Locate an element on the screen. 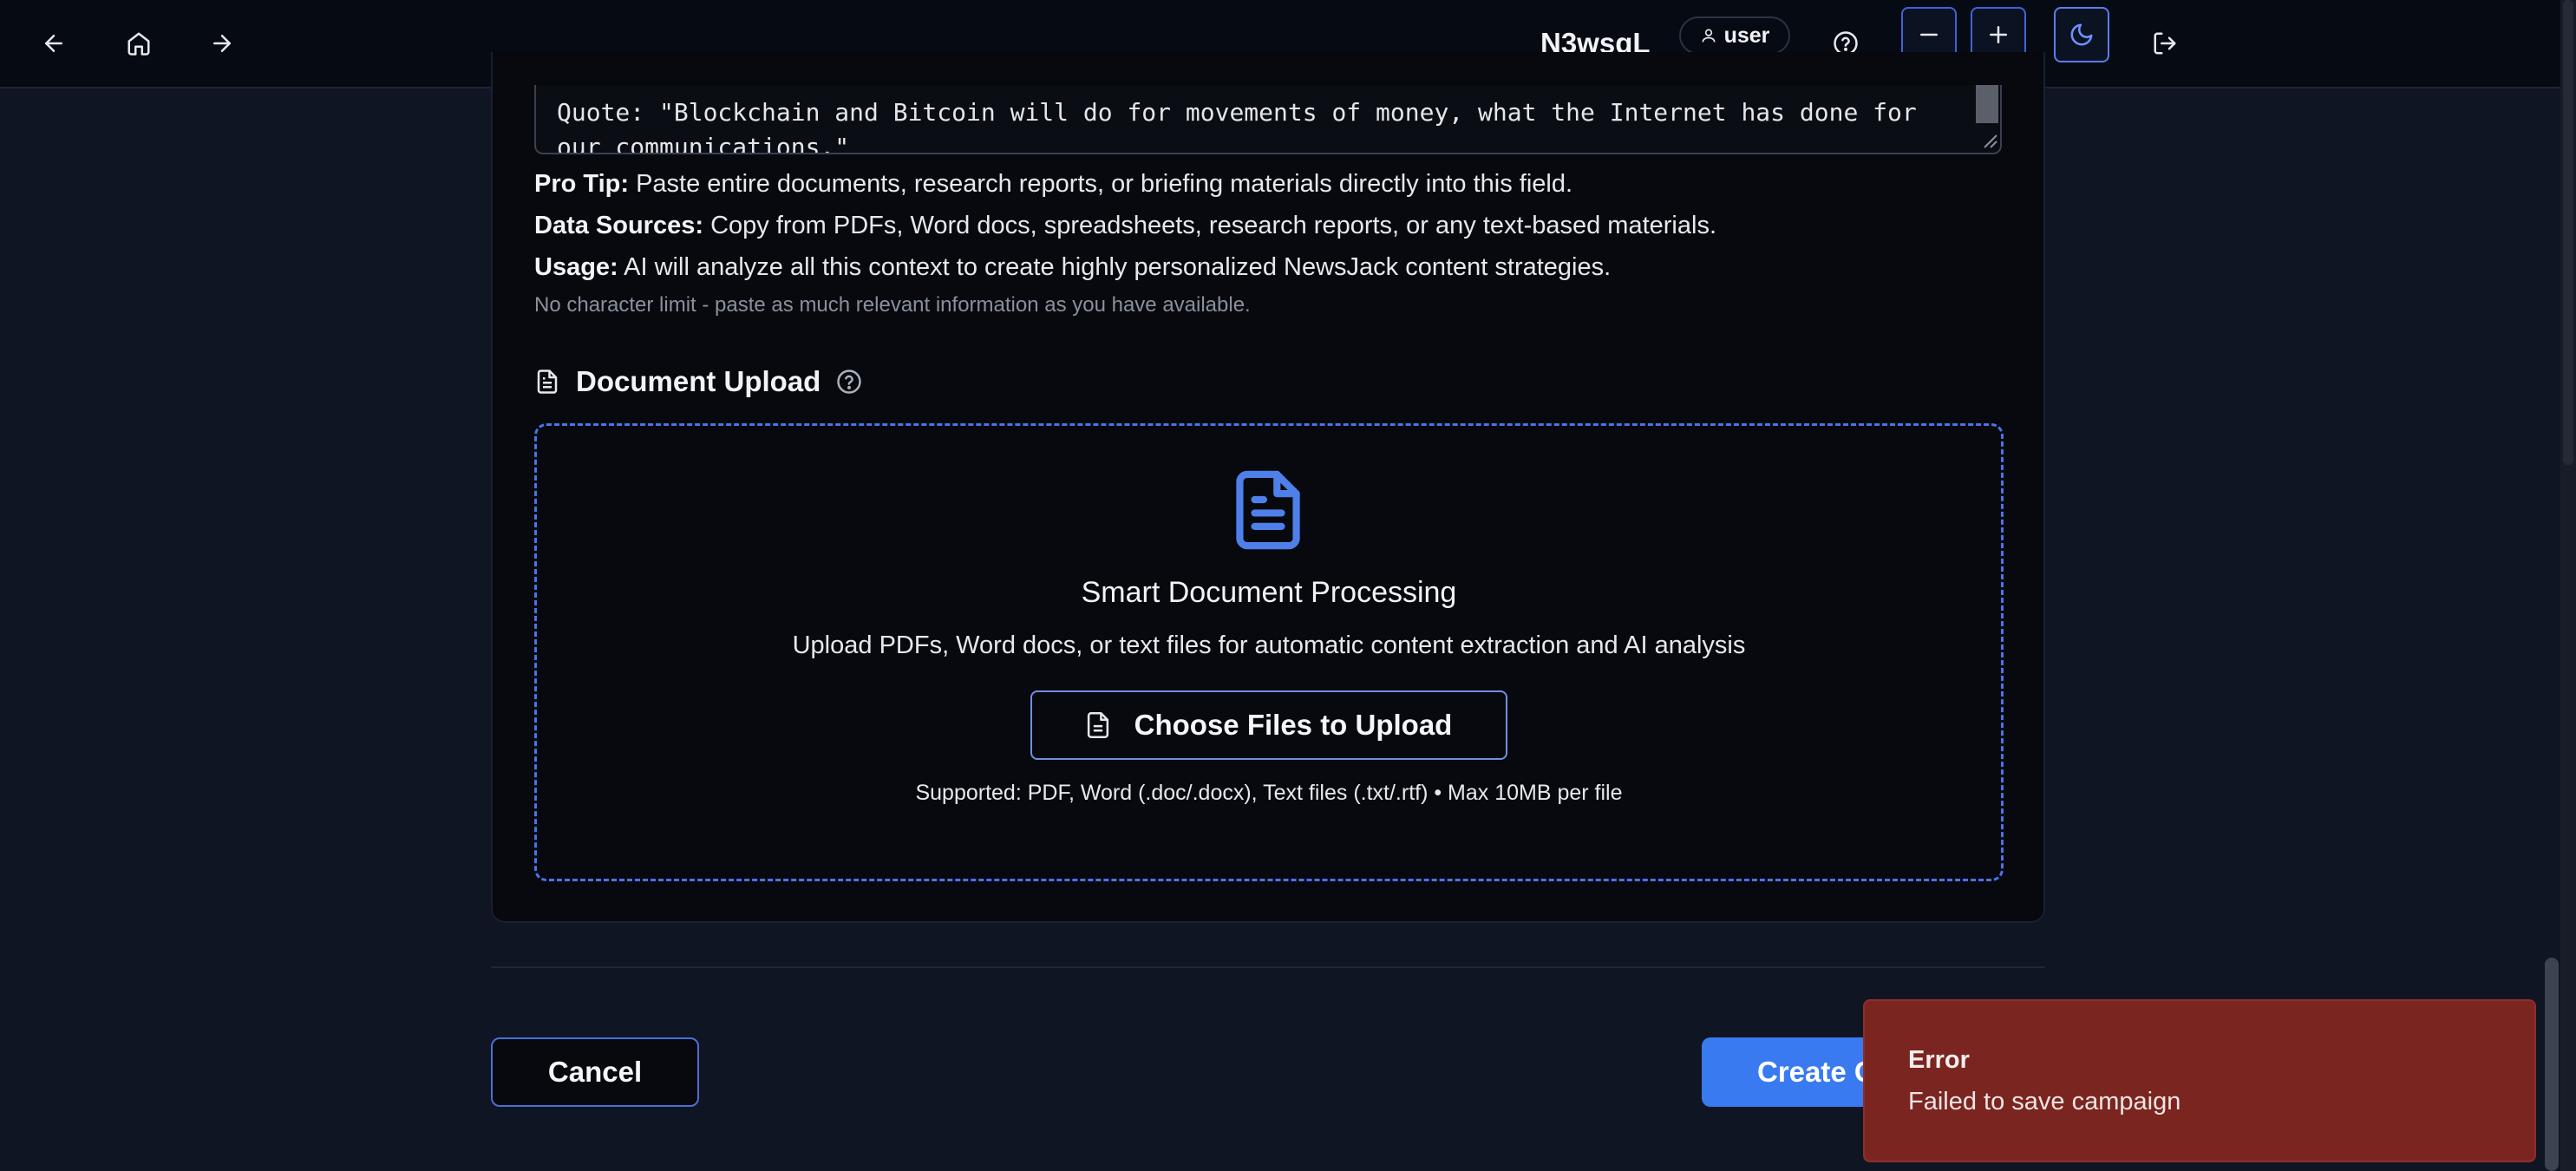  file-icon is located at coordinates (1097, 725).